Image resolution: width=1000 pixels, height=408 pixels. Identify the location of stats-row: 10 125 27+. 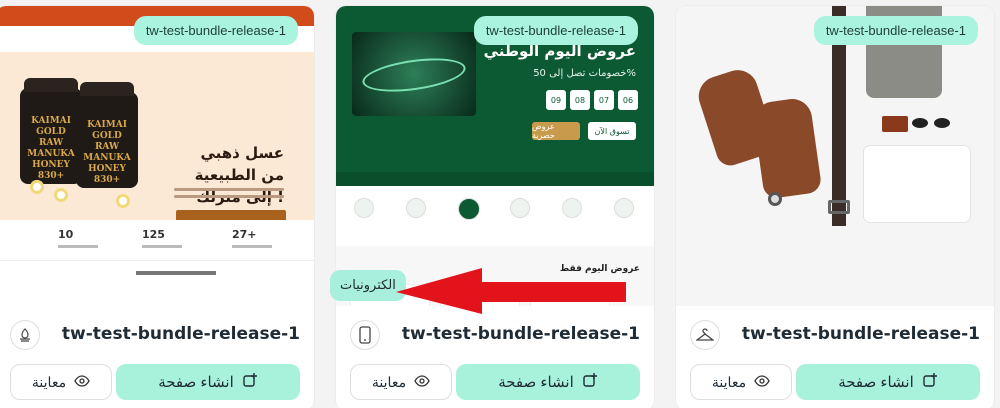
(157, 240).